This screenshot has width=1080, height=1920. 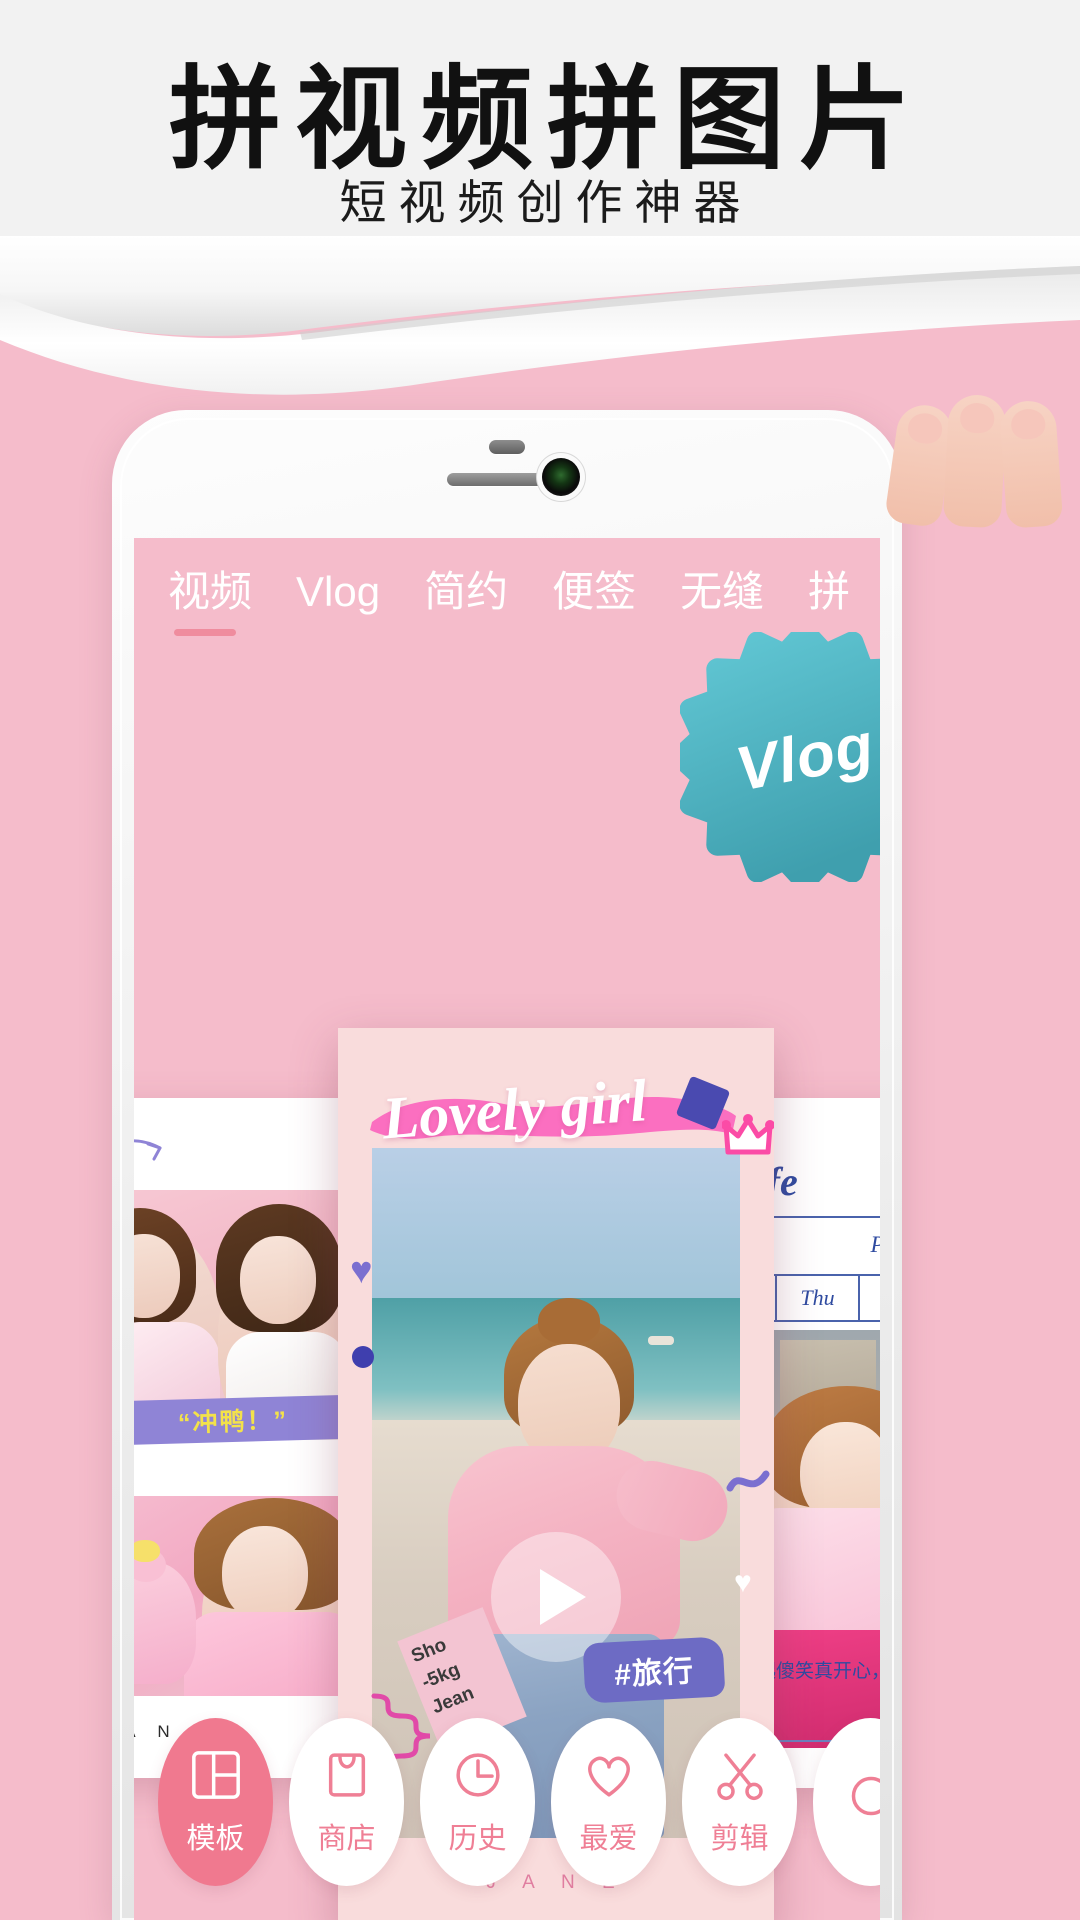 I want to click on nav-label-history: 历史, so click(x=477, y=1839).